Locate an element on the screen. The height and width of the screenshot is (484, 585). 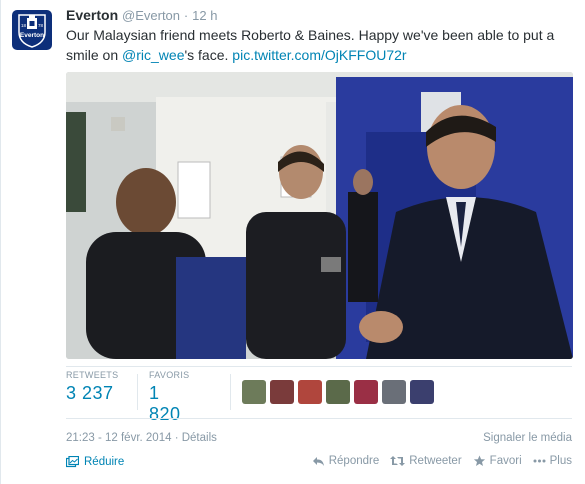
tweet-time: 12 h is located at coordinates (204, 15).